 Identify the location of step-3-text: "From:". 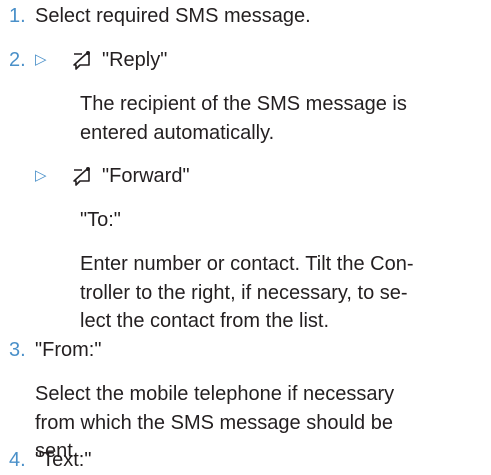
(68, 350).